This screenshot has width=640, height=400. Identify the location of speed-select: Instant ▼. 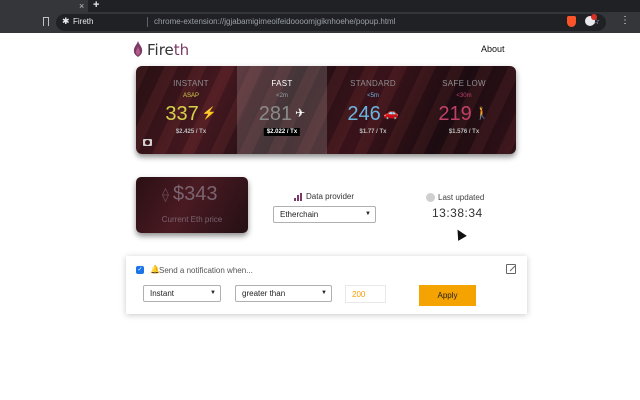
(182, 293).